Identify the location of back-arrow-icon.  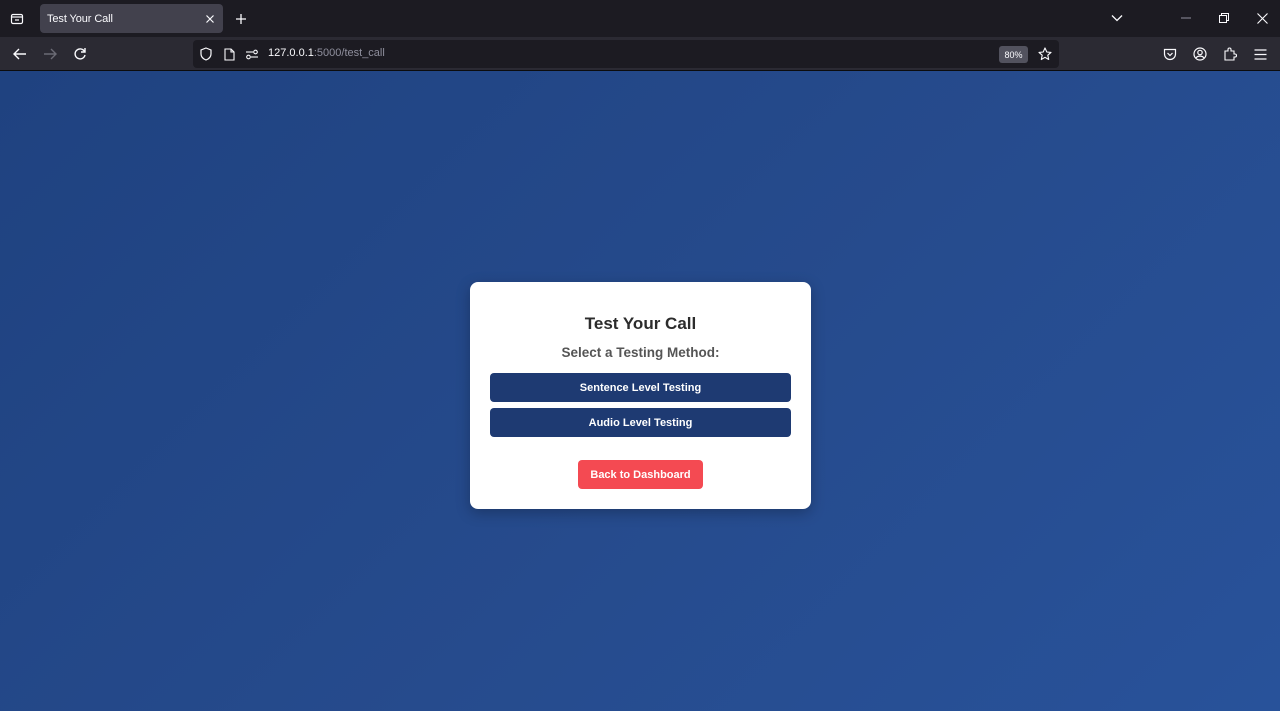
(20, 54).